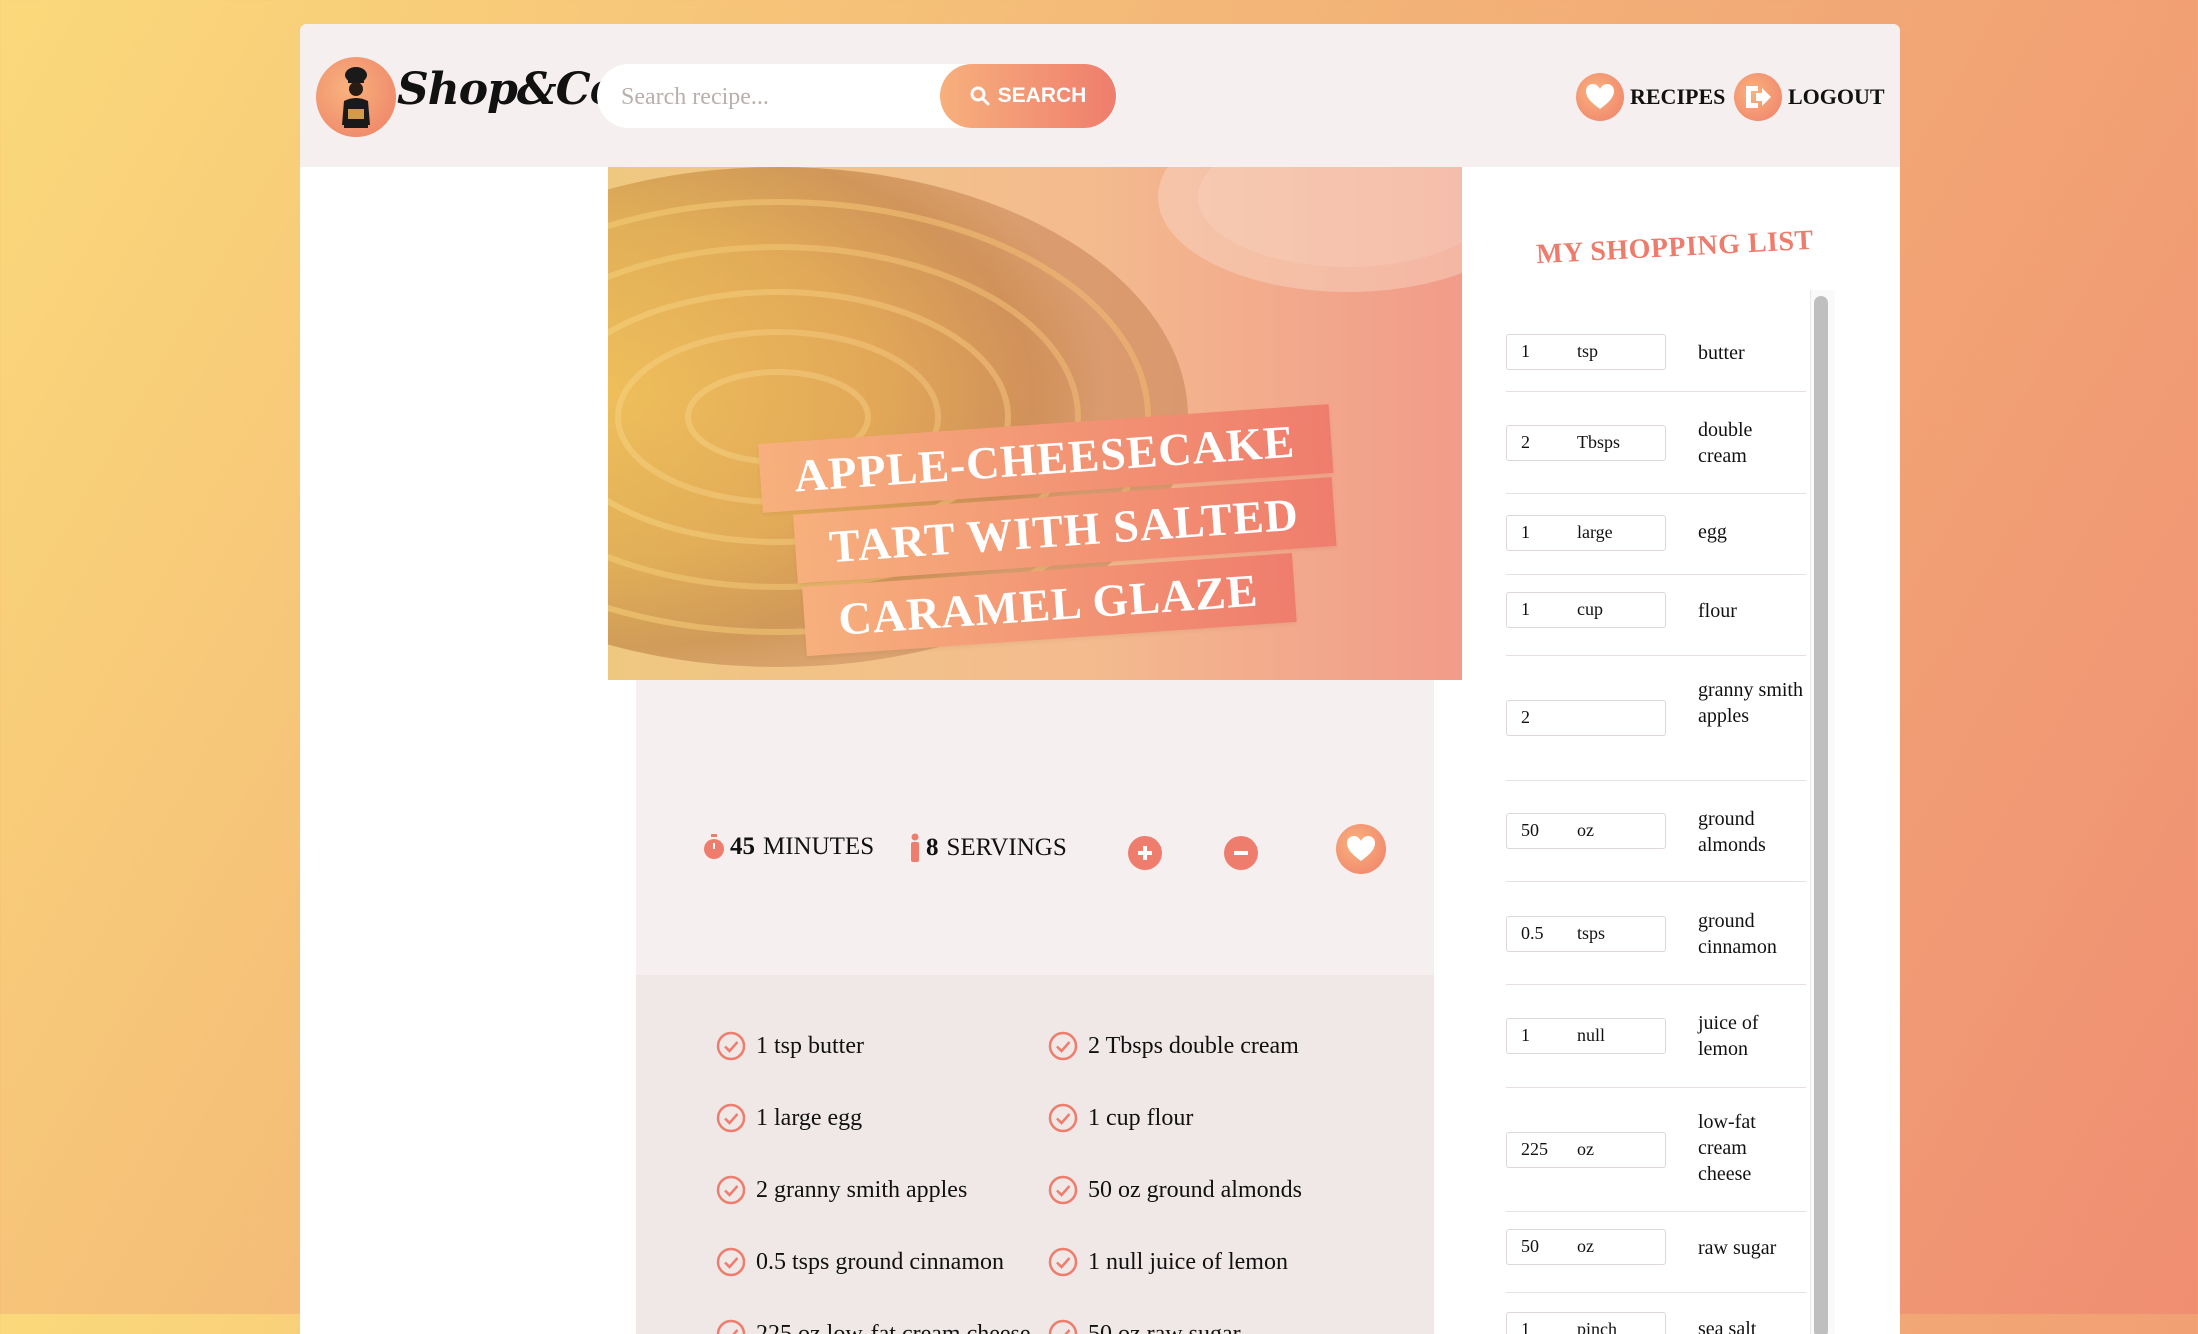  I want to click on recipes-label: RECIPES, so click(1678, 96).